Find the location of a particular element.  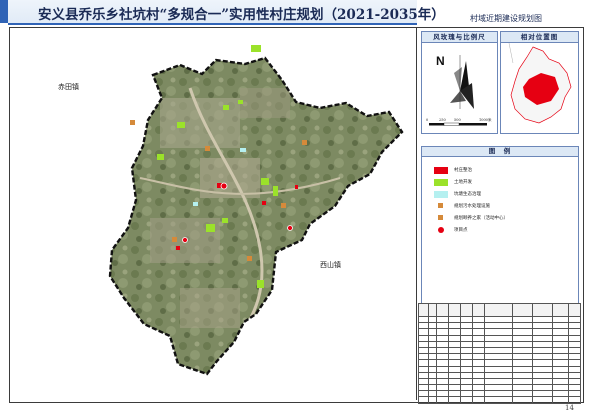

scale-tick-0: 0 is located at coordinates (427, 120).